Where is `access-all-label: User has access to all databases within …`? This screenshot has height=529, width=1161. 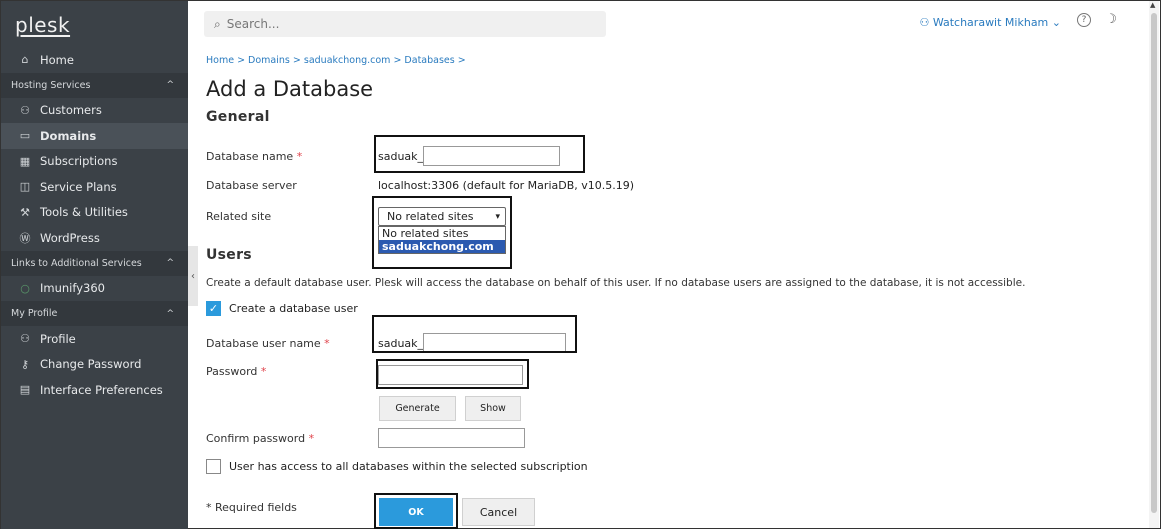
access-all-label: User has access to all databases within … is located at coordinates (408, 466).